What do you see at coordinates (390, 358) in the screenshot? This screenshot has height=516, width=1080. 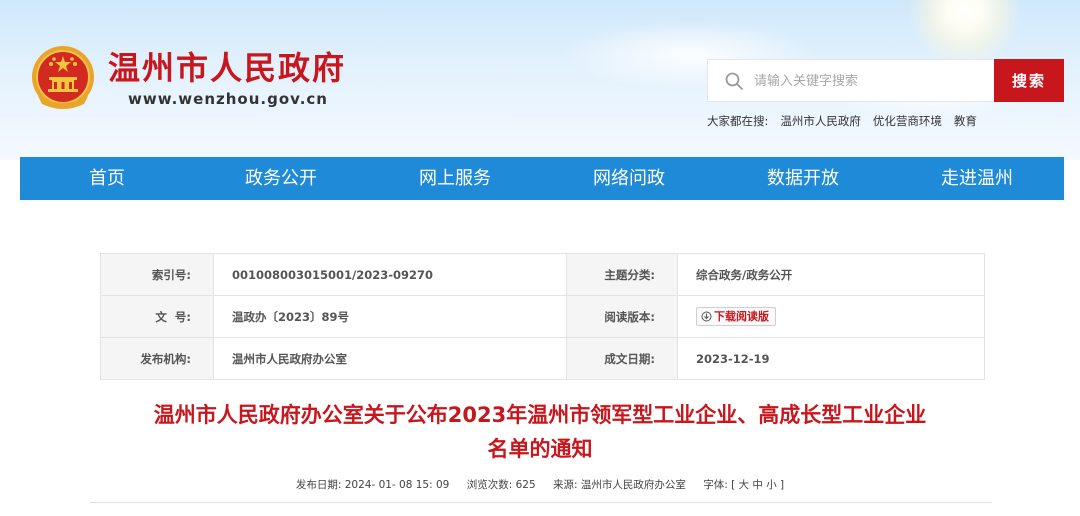 I see `publisher-value: 温州市人民政府办公室` at bounding box center [390, 358].